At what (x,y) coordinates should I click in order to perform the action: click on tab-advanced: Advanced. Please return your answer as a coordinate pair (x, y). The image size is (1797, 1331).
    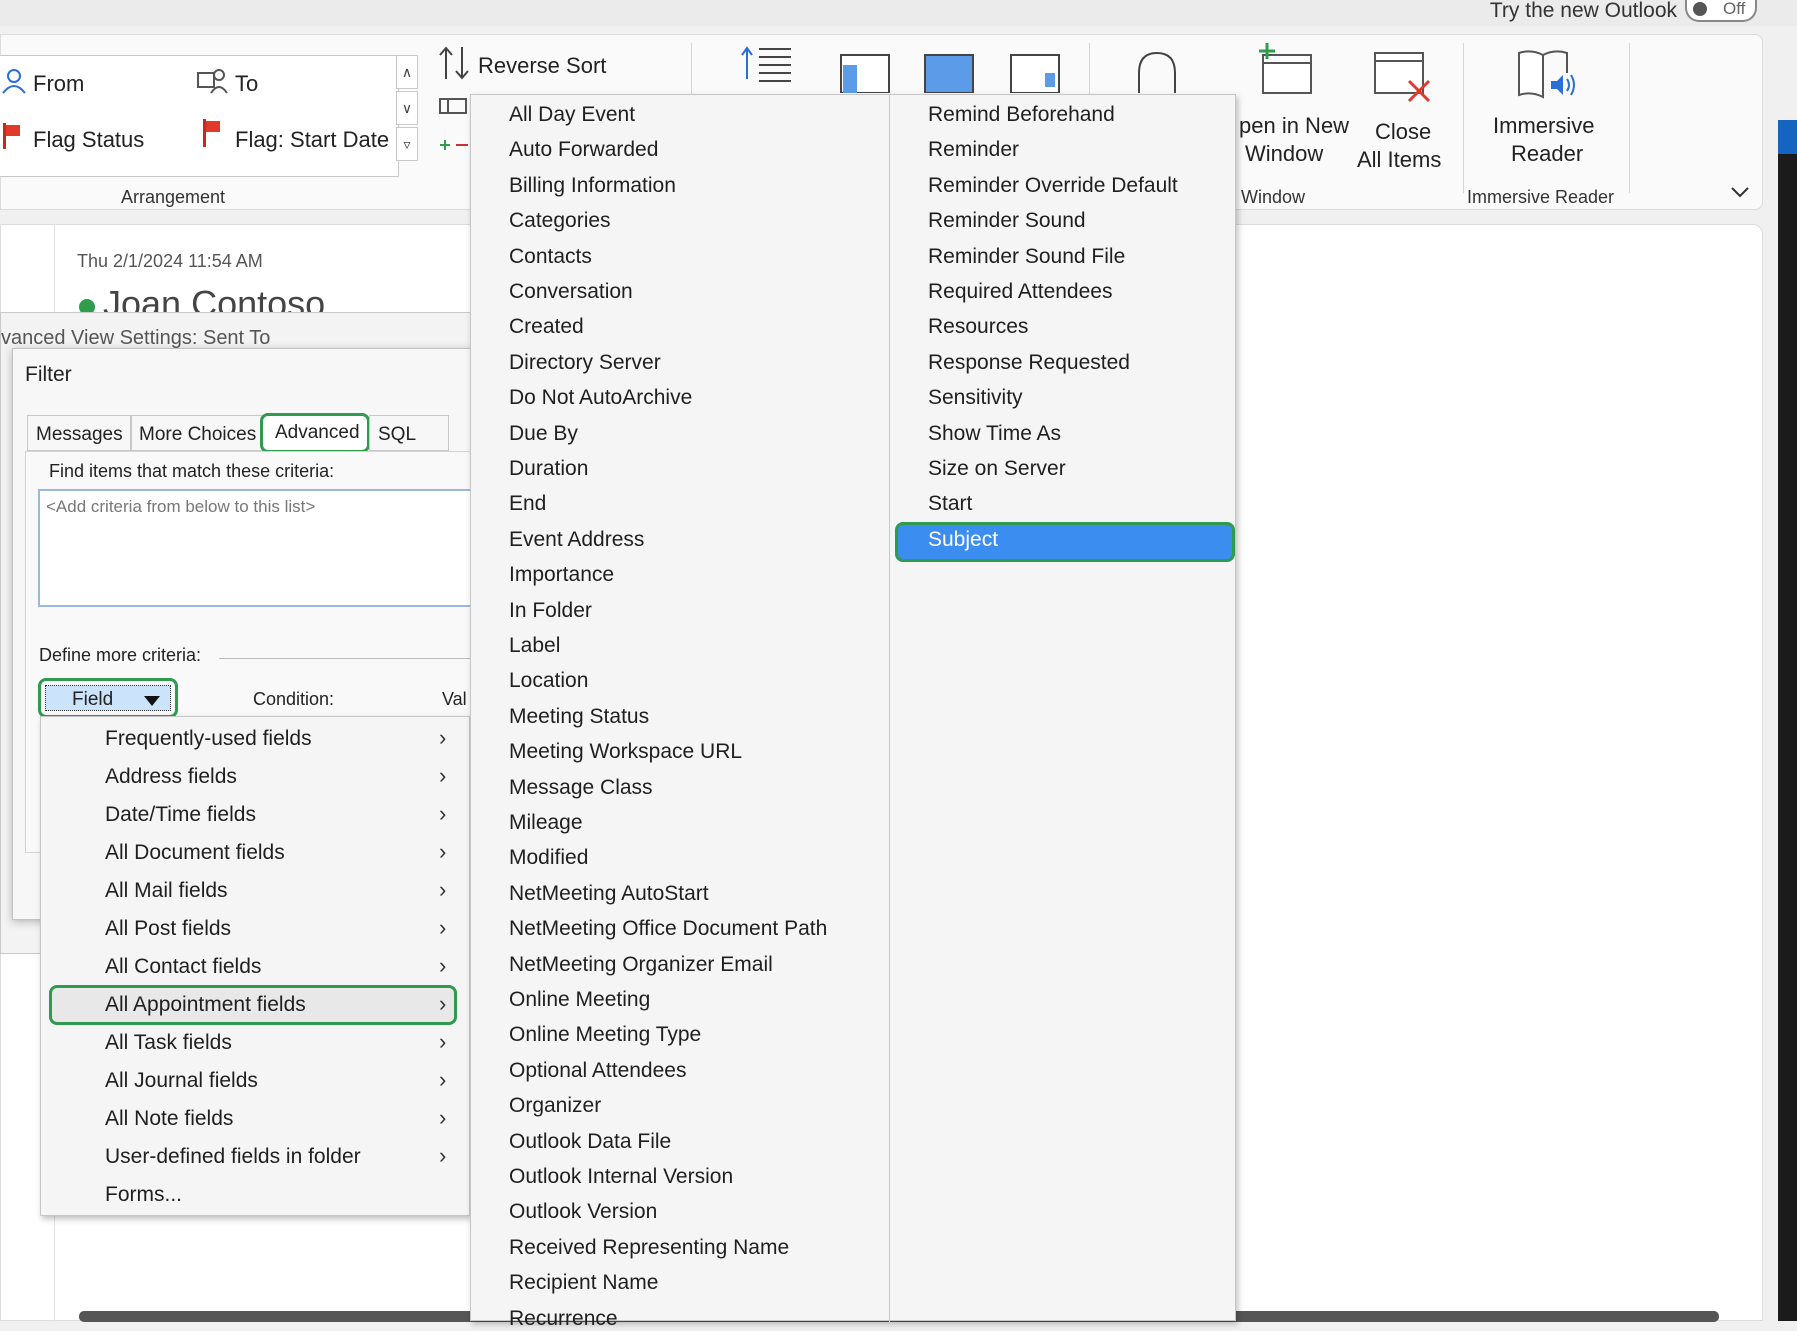
    Looking at the image, I should click on (315, 433).